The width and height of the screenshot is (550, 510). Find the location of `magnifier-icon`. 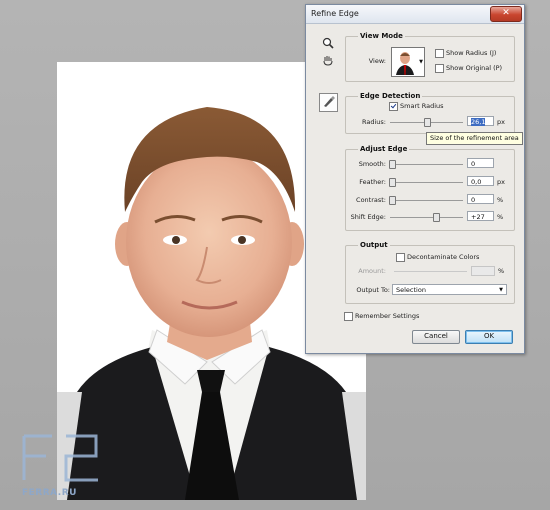

magnifier-icon is located at coordinates (328, 44).